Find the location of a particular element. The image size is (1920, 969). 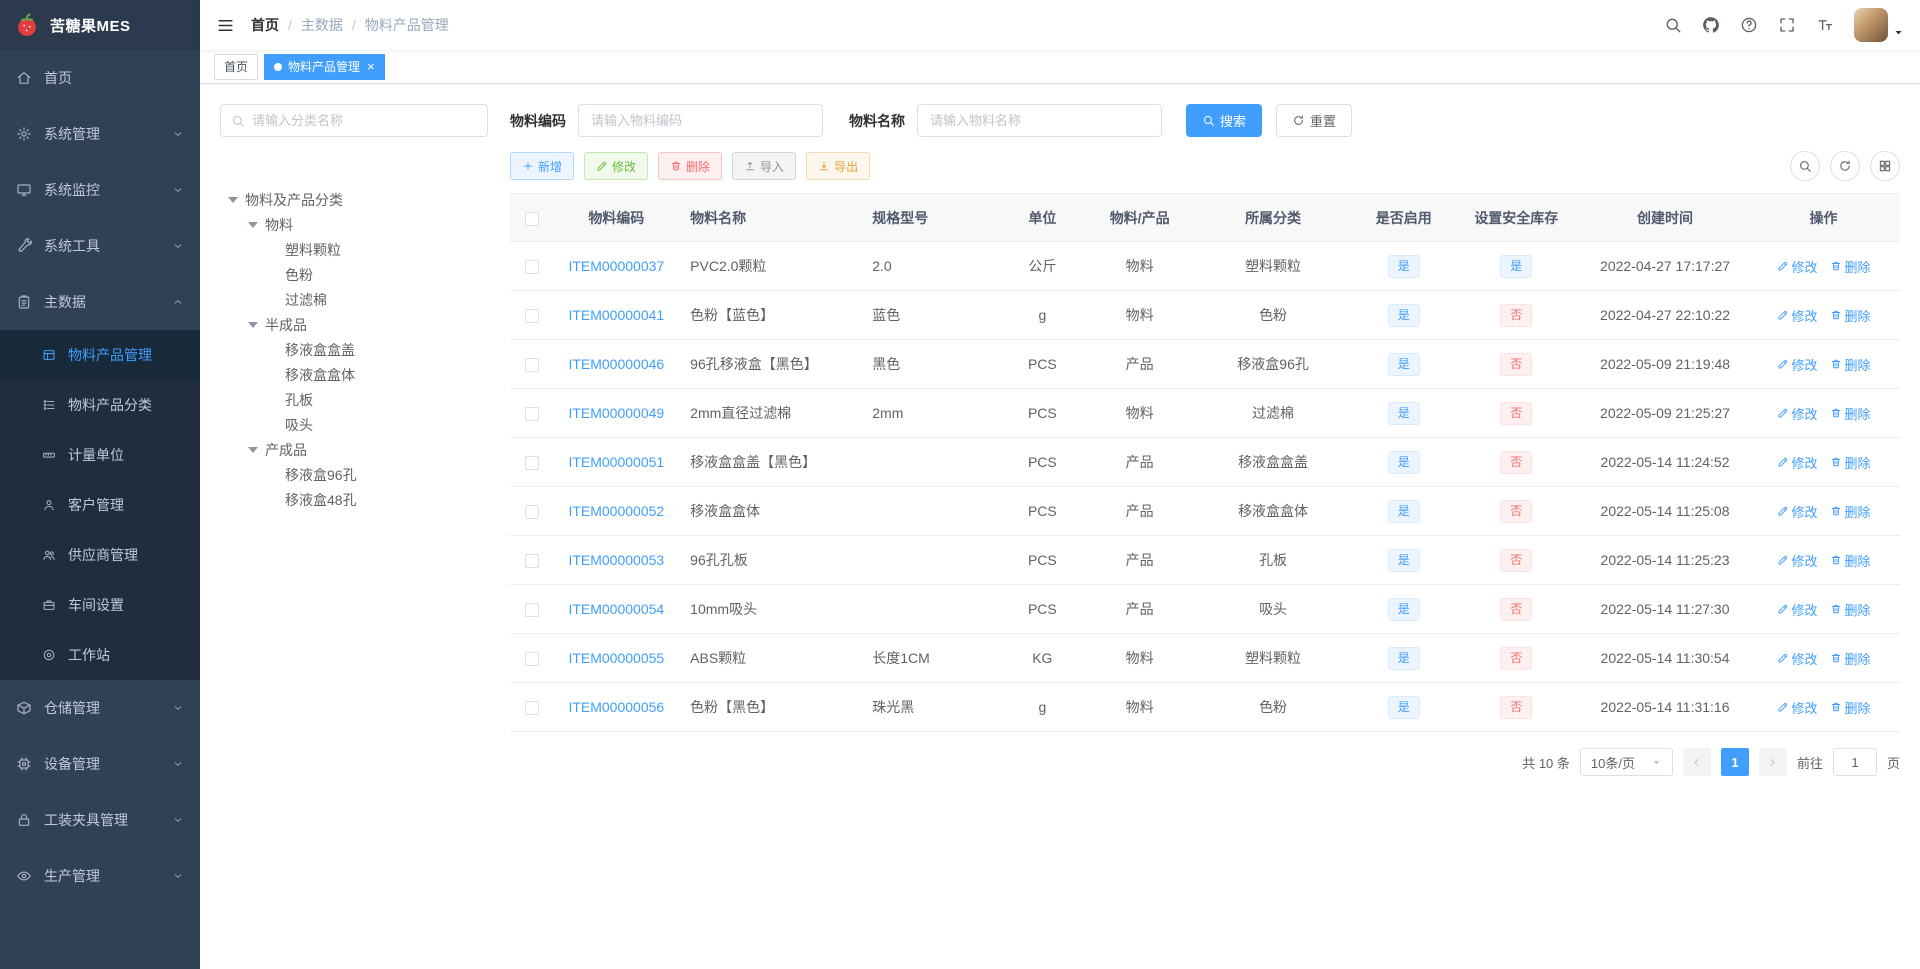

tree-node: 色粉 is located at coordinates (354, 274).